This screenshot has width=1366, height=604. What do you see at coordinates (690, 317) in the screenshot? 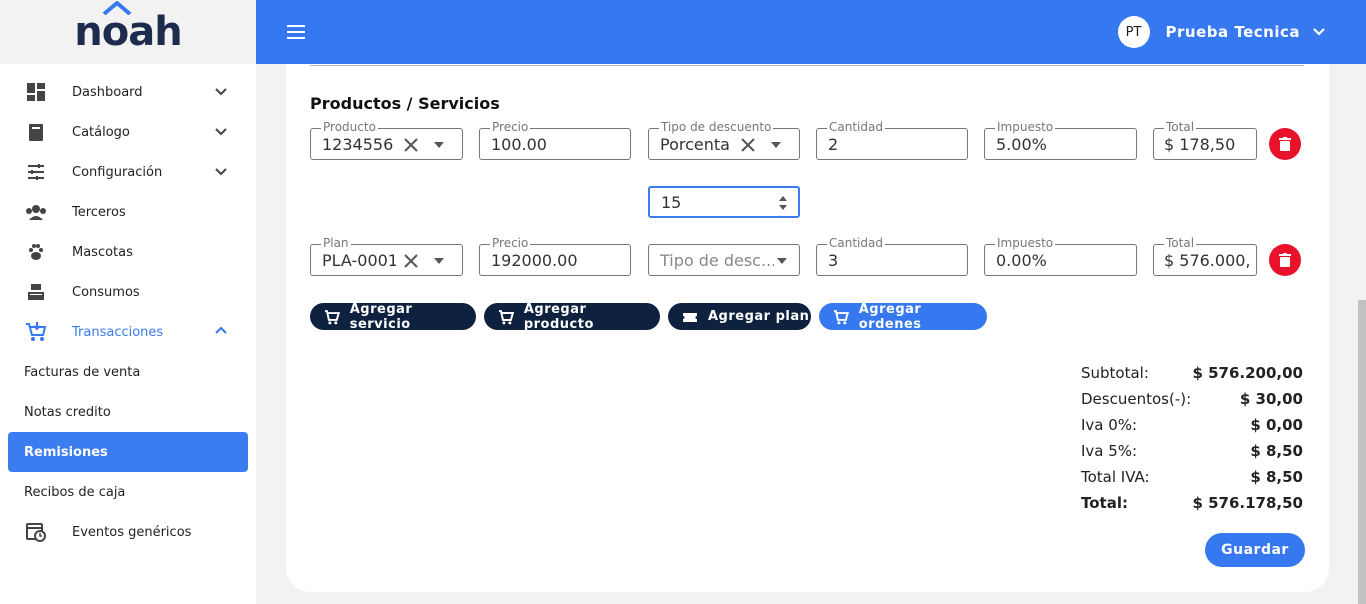
I see `ticket-icon` at bounding box center [690, 317].